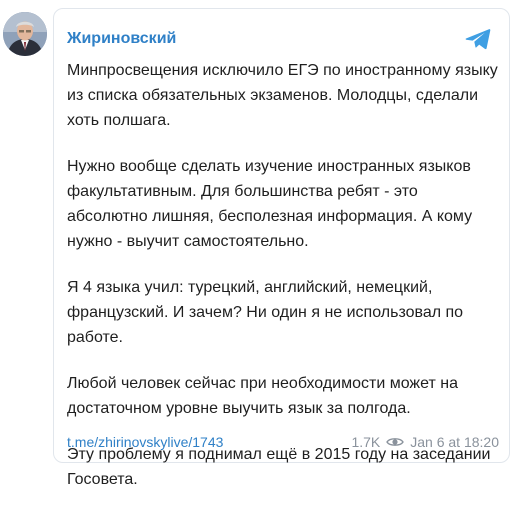  What do you see at coordinates (121, 39) in the screenshot?
I see `channel-name: Жириновский` at bounding box center [121, 39].